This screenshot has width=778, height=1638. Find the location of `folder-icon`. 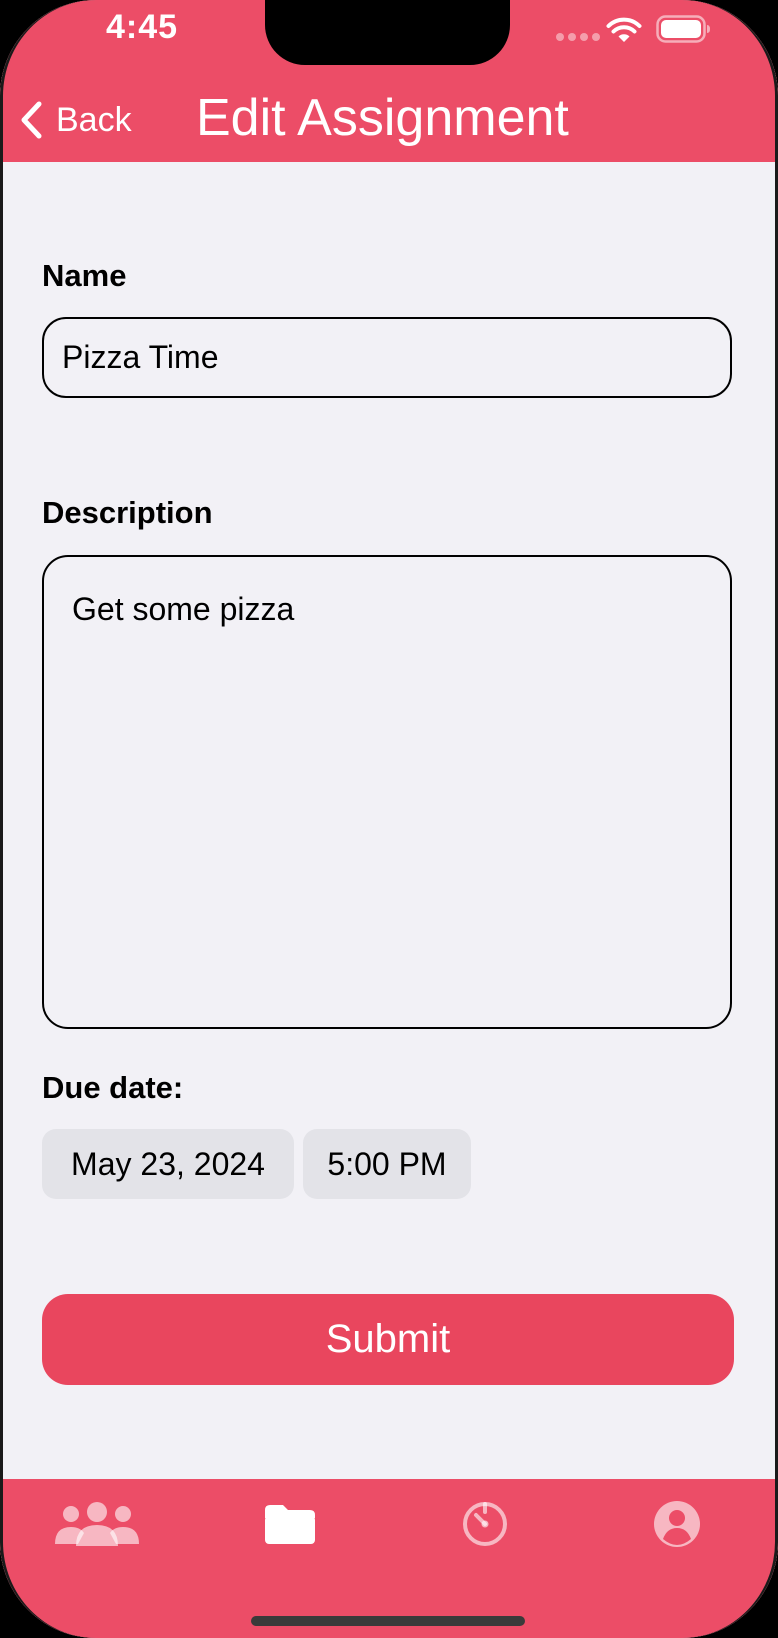

folder-icon is located at coordinates (290, 1524).